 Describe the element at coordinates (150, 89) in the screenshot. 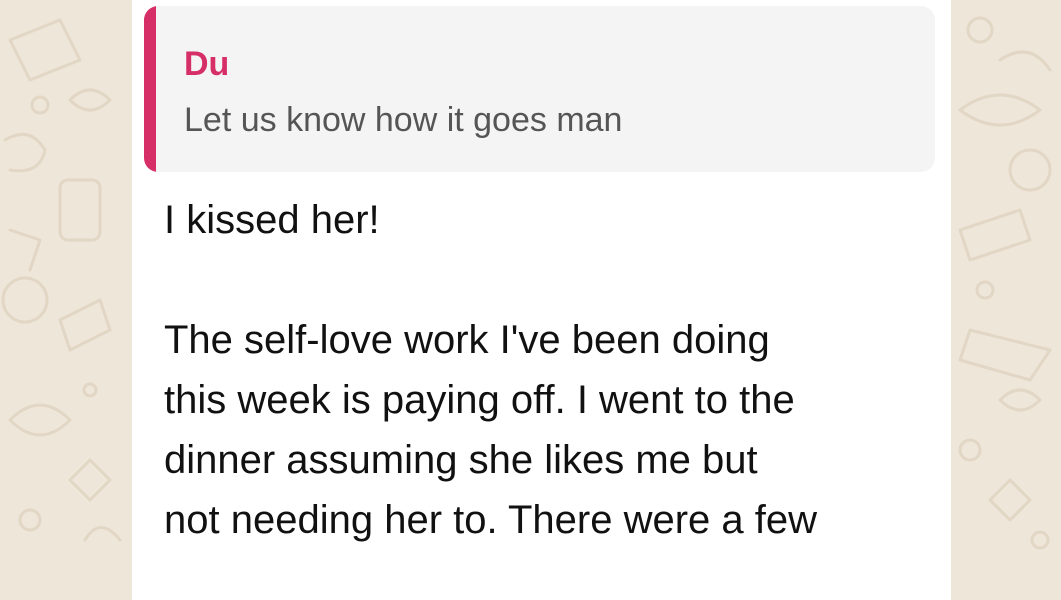

I see `quote-accent-bar` at that location.